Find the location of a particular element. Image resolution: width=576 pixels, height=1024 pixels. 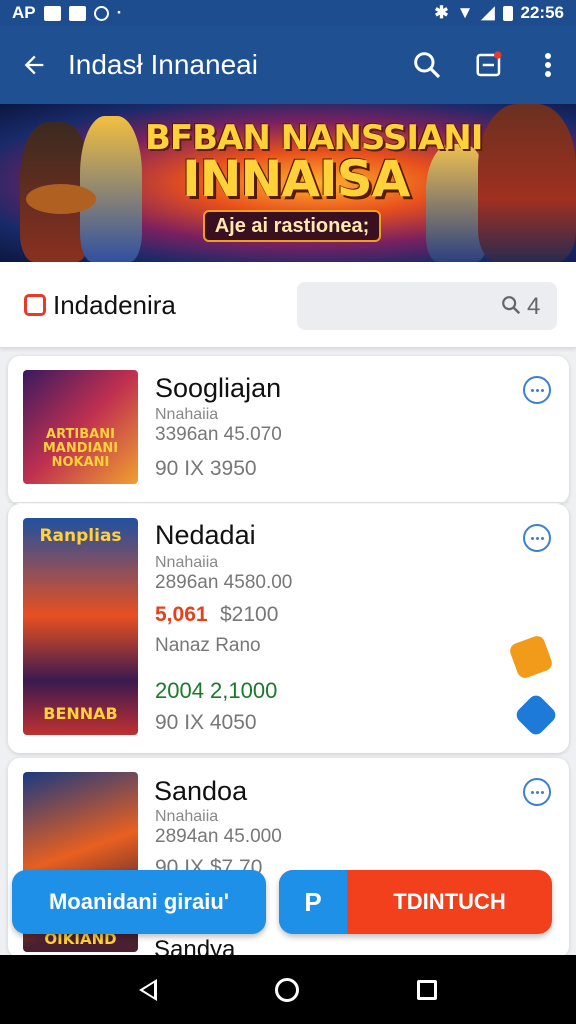

item-title: Nedadai is located at coordinates (205, 535).